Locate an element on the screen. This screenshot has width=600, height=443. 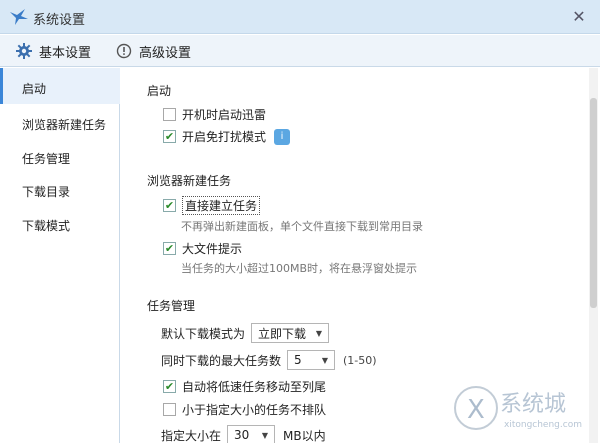
scrollbar-thumb is located at coordinates (593, 203).